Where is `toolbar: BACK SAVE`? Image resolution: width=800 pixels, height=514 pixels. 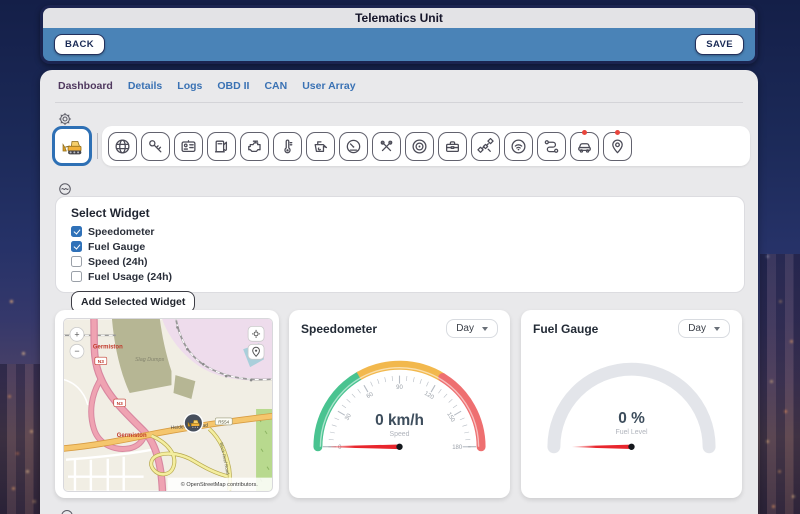
toolbar: BACK SAVE is located at coordinates (399, 44).